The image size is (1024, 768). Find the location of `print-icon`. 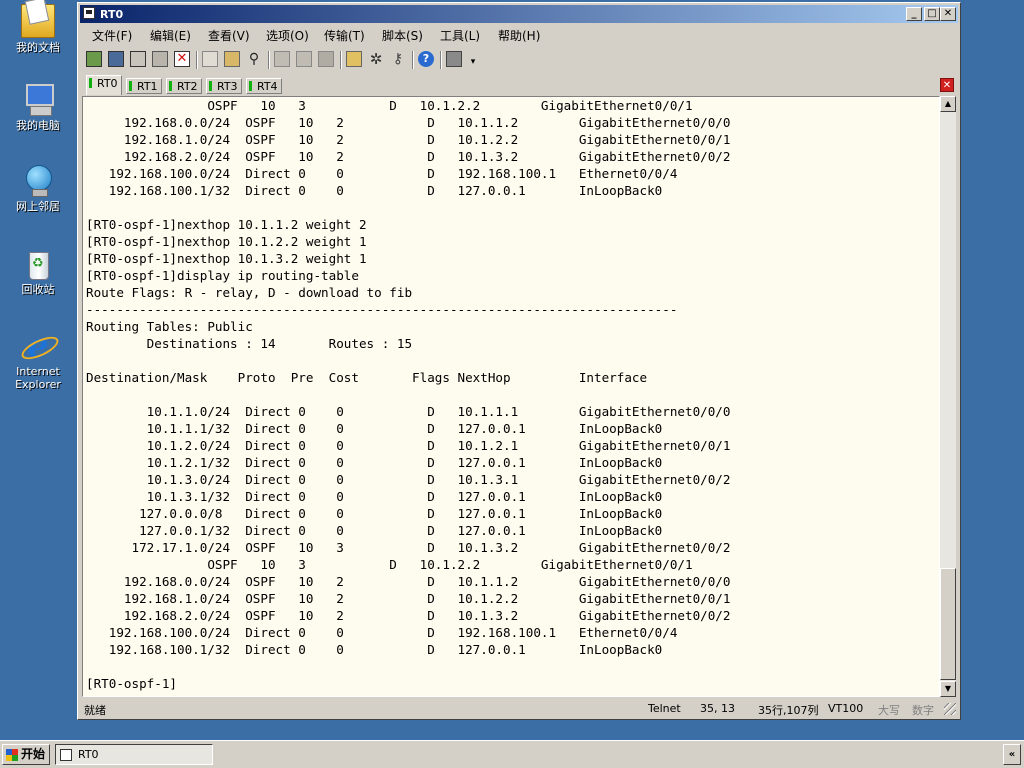

print-icon is located at coordinates (282, 59).